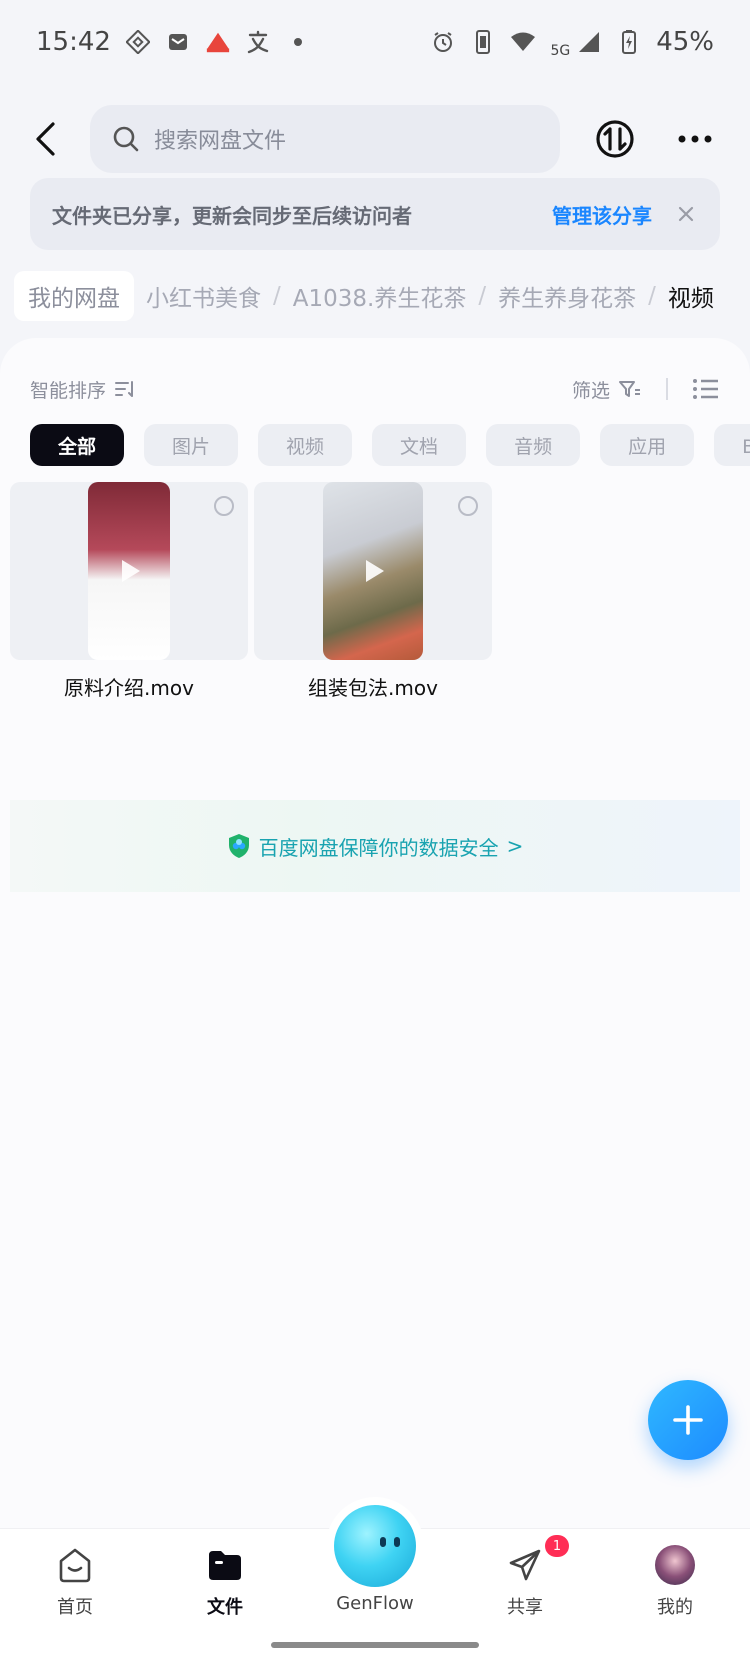  I want to click on sort-icon, so click(124, 389).